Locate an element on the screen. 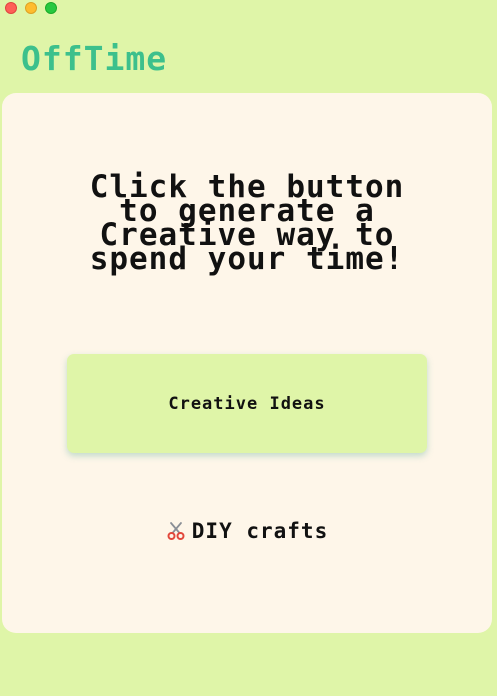  idea-text: DIY crafts is located at coordinates (260, 531).